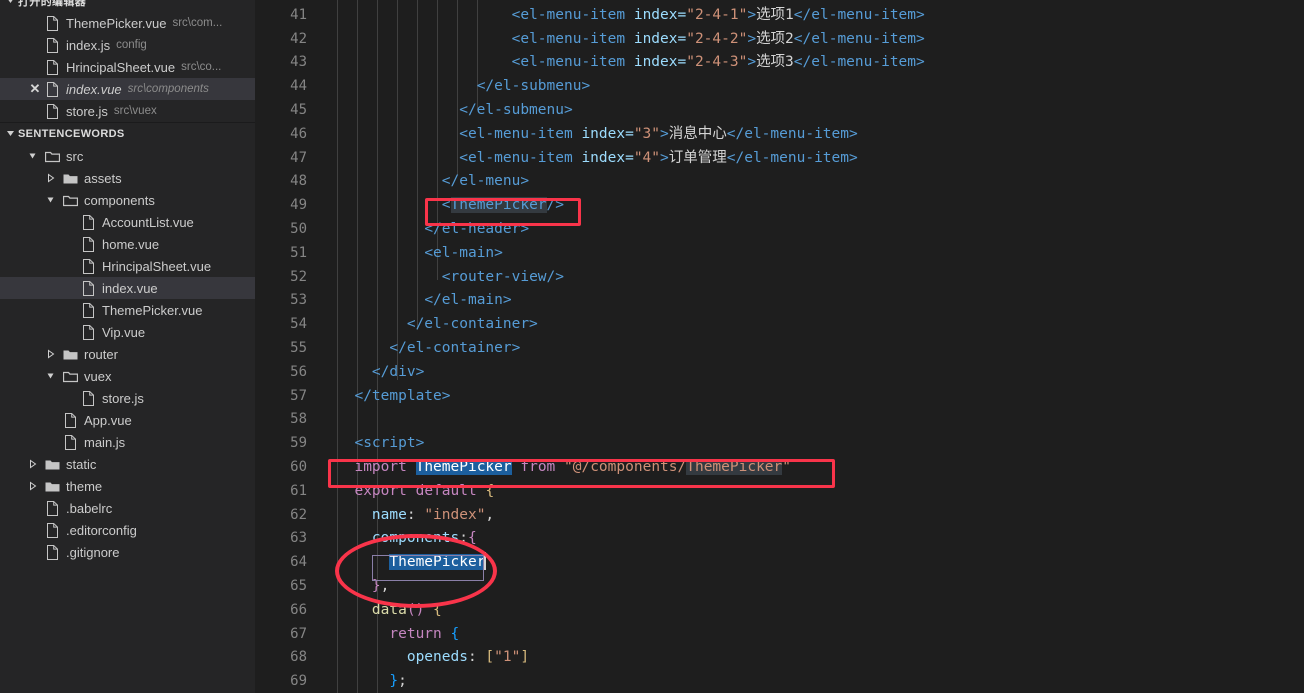  What do you see at coordinates (35, 89) in the screenshot?
I see `close-icon: ✕` at bounding box center [35, 89].